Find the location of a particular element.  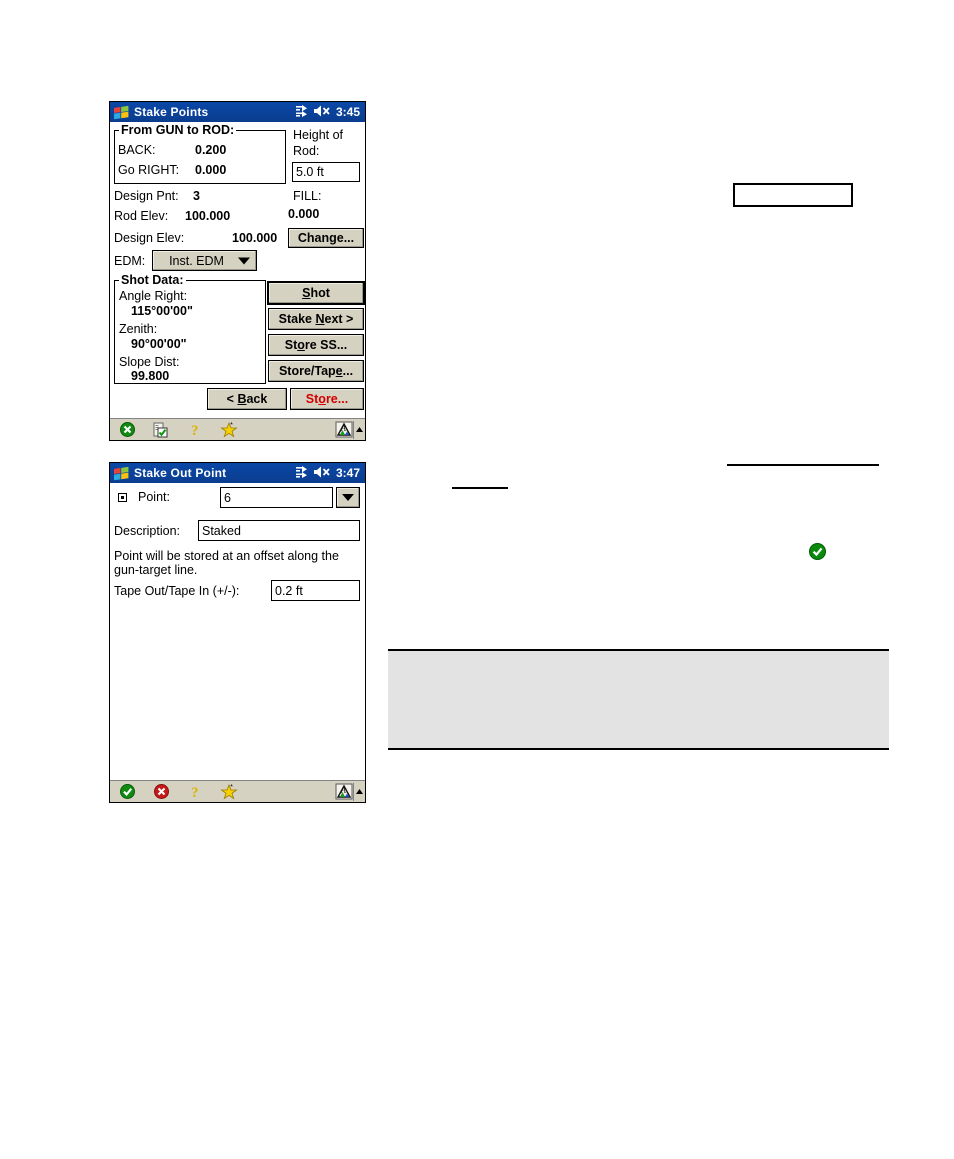

cancel-x-icon is located at coordinates (161, 792).